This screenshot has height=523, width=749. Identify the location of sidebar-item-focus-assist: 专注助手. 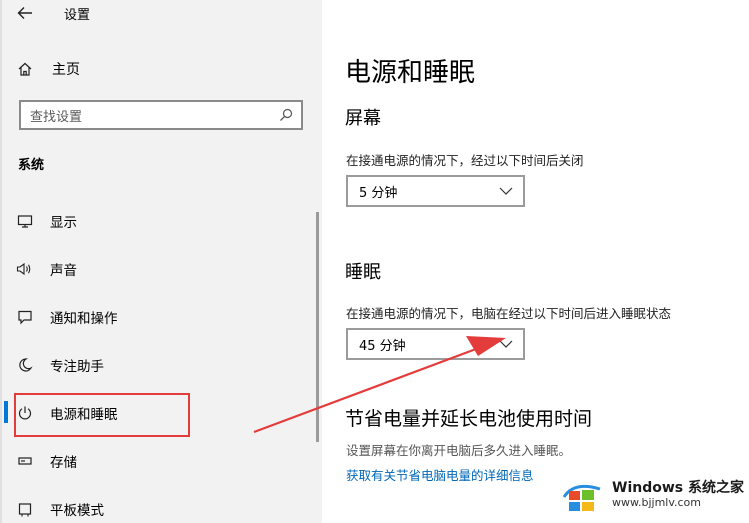
(159, 365).